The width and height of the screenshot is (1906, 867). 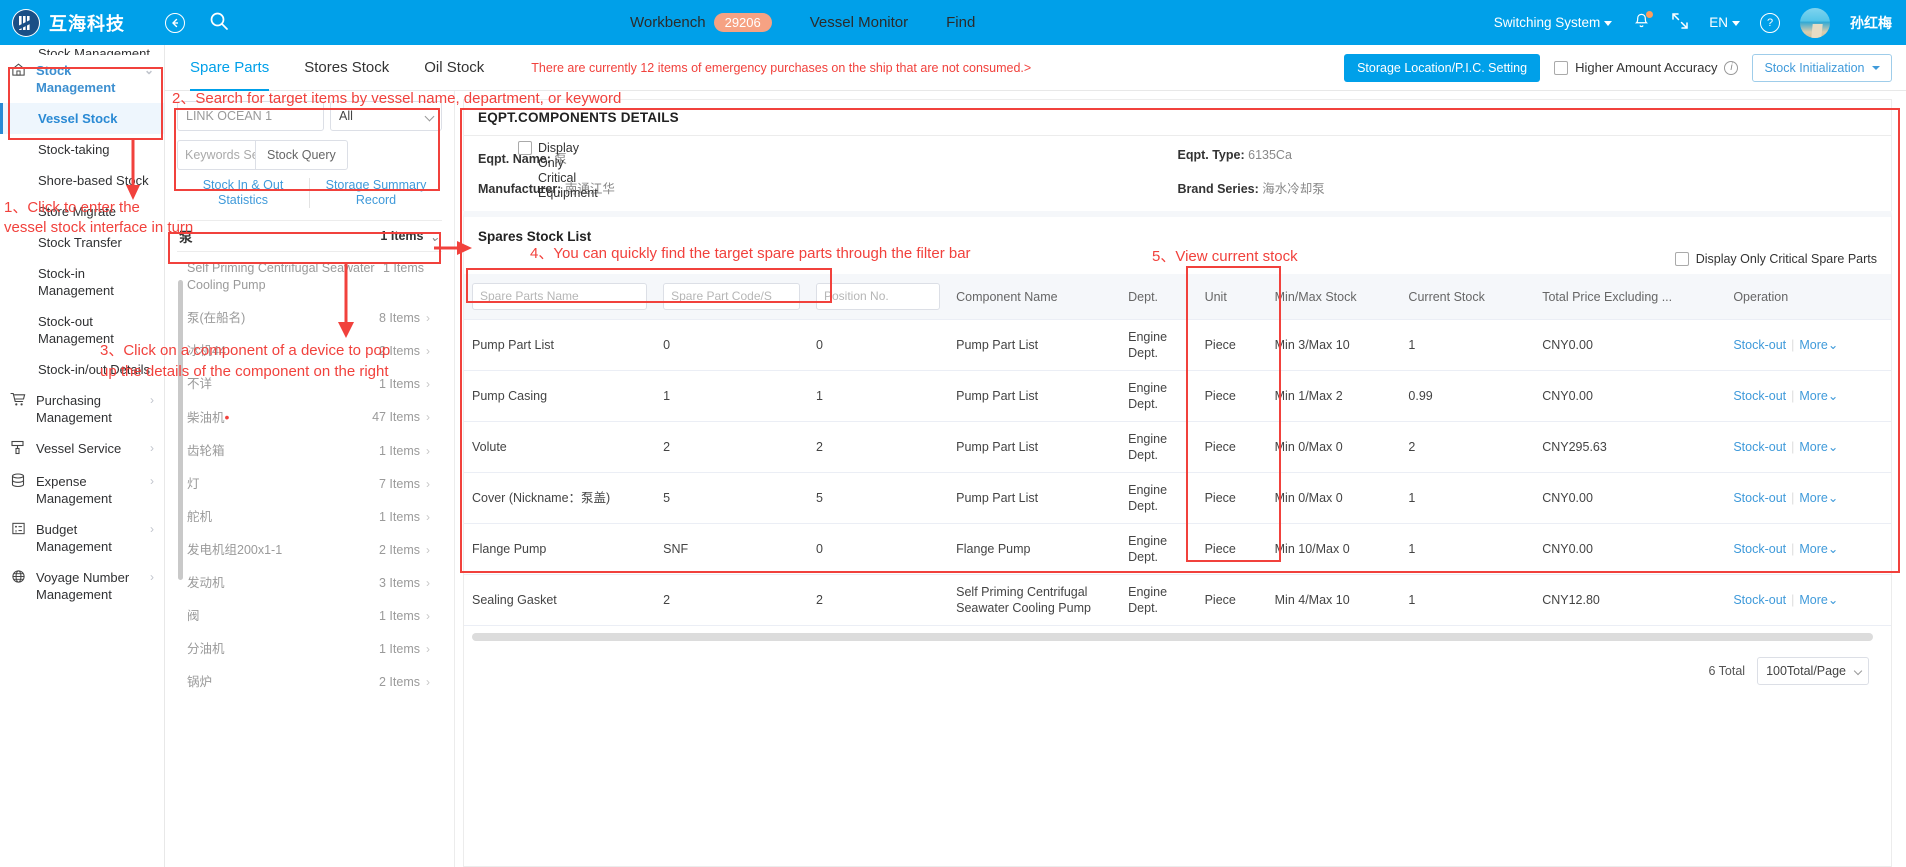 What do you see at coordinates (859, 22) in the screenshot?
I see `nav-vessel-monitor: Vessel Monitor` at bounding box center [859, 22].